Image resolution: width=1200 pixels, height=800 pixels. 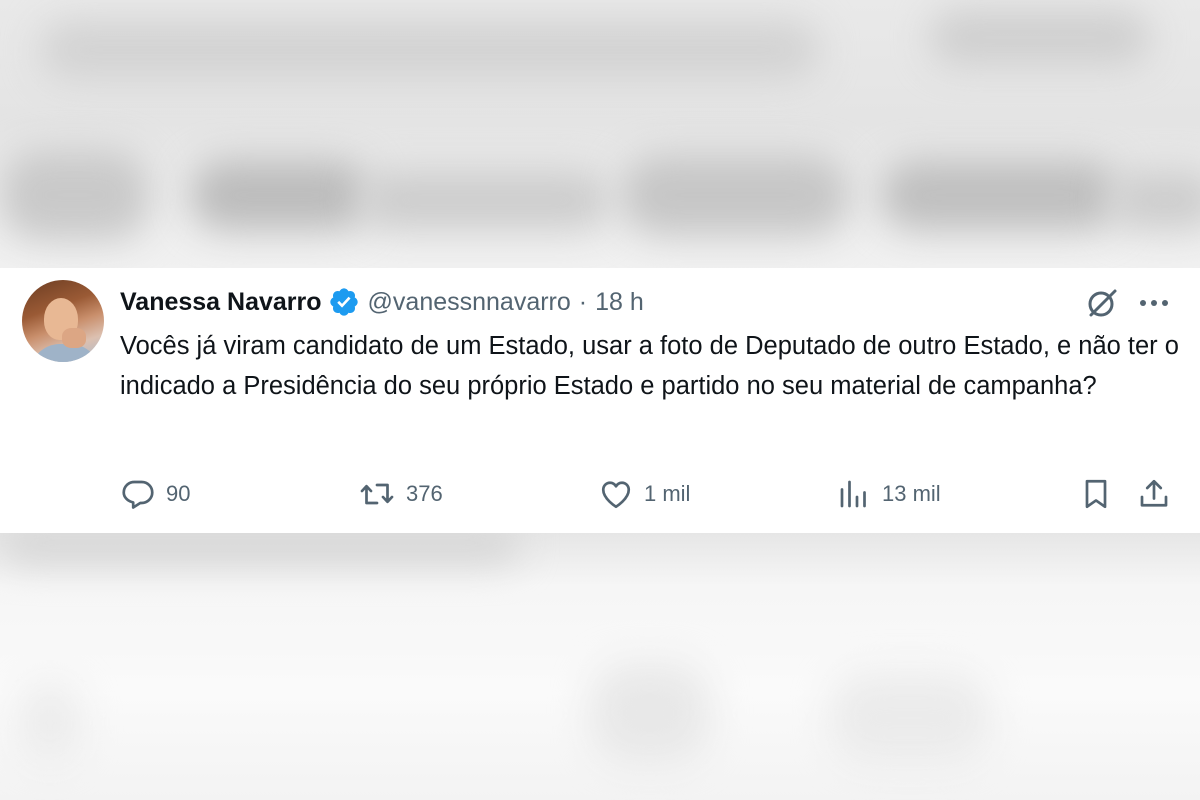 I want to click on verified-badge-icon, so click(x=344, y=302).